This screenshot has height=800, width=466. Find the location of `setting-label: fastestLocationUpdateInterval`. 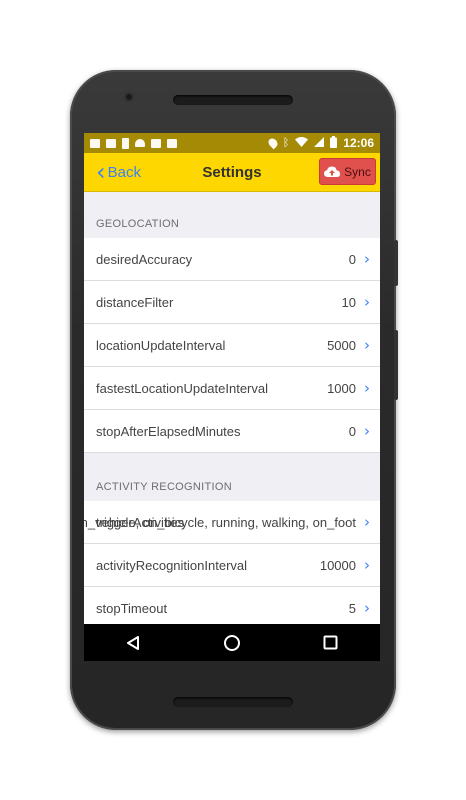

setting-label: fastestLocationUpdateInterval is located at coordinates (182, 388).